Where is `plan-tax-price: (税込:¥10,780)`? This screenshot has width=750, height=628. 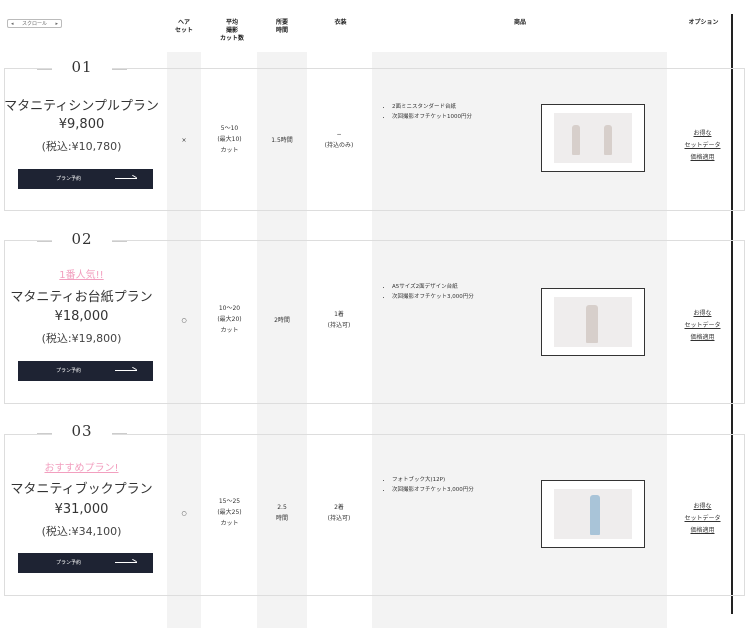
plan-tax-price: (税込:¥10,780) is located at coordinates (81, 146).